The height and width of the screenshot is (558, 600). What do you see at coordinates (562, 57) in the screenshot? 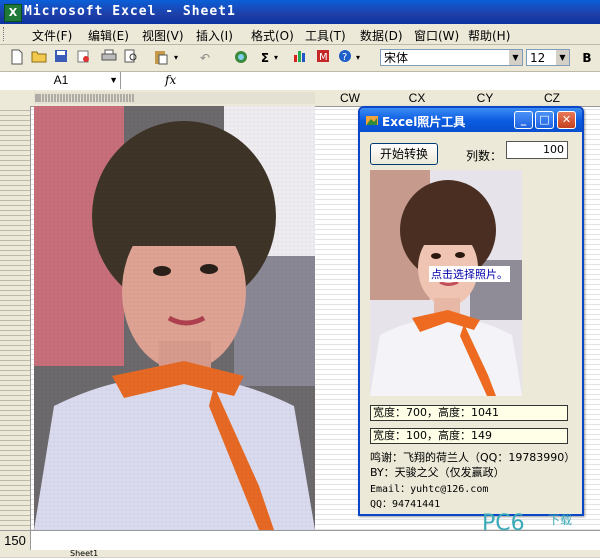
I see `font-size-dropdown-icon: ▼` at bounding box center [562, 57].